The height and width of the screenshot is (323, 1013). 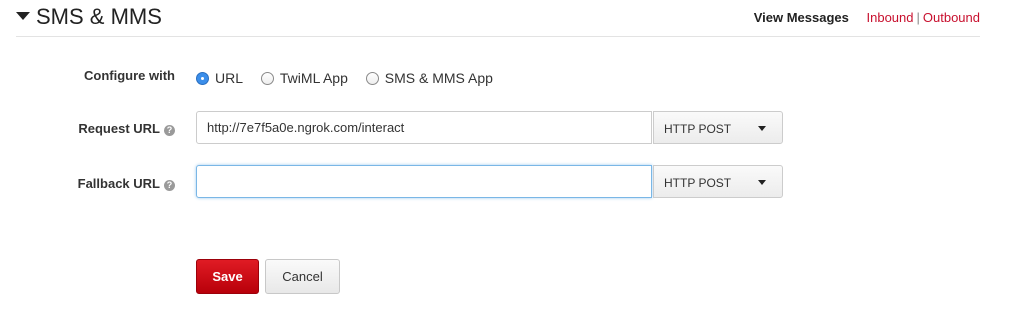 What do you see at coordinates (229, 78) in the screenshot?
I see `radio-url-label: URL` at bounding box center [229, 78].